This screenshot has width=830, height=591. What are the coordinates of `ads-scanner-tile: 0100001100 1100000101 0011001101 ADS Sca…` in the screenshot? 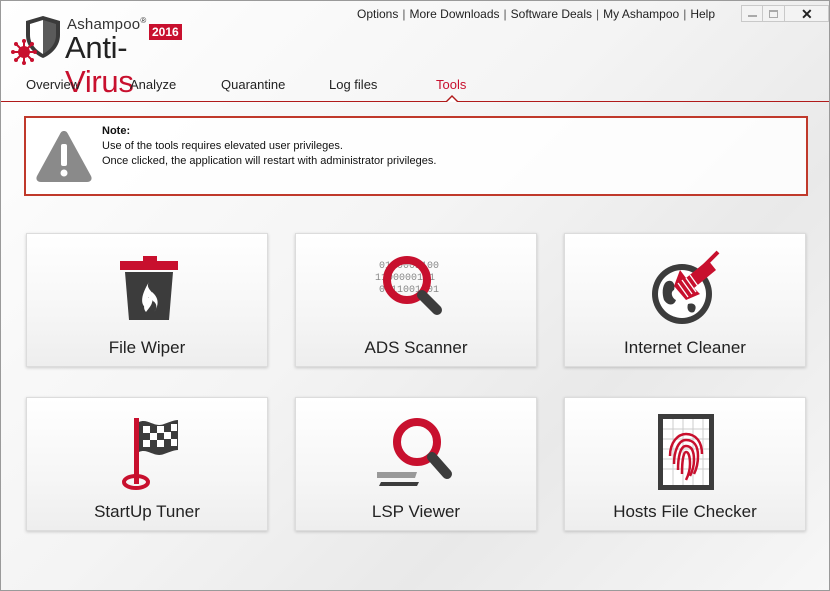 It's located at (416, 300).